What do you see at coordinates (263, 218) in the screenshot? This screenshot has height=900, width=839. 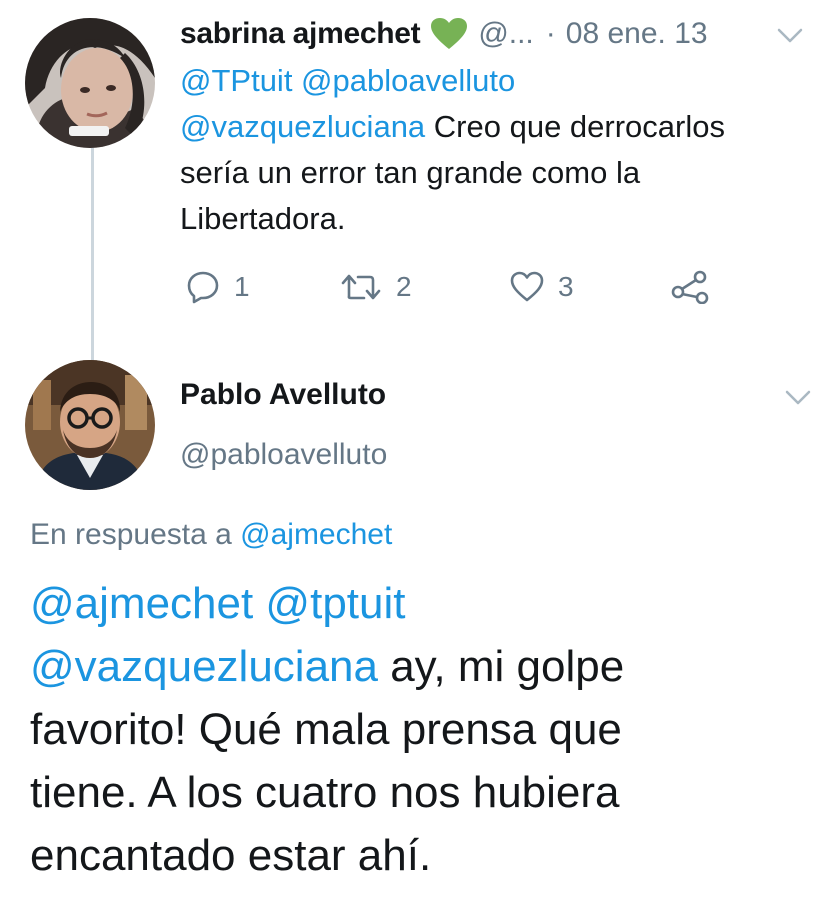 I see `tweet-text: Libertadora.` at bounding box center [263, 218].